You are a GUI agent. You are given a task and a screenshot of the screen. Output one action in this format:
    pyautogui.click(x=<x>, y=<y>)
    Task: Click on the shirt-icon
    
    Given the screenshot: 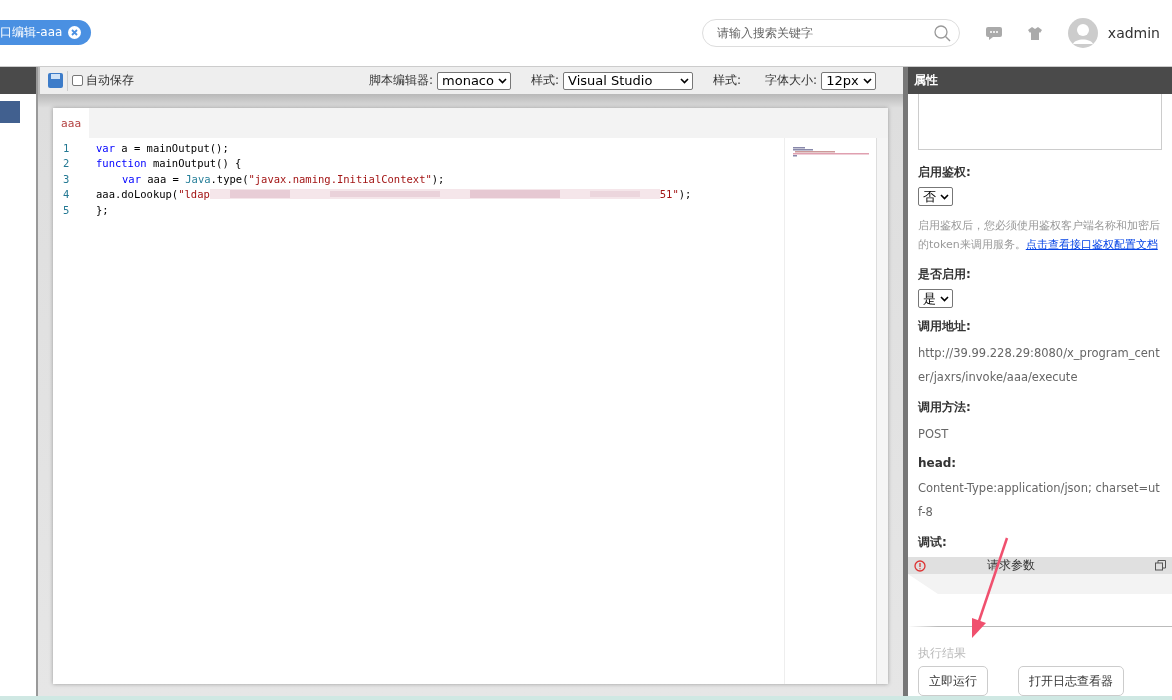 What is the action you would take?
    pyautogui.click(x=1034, y=33)
    